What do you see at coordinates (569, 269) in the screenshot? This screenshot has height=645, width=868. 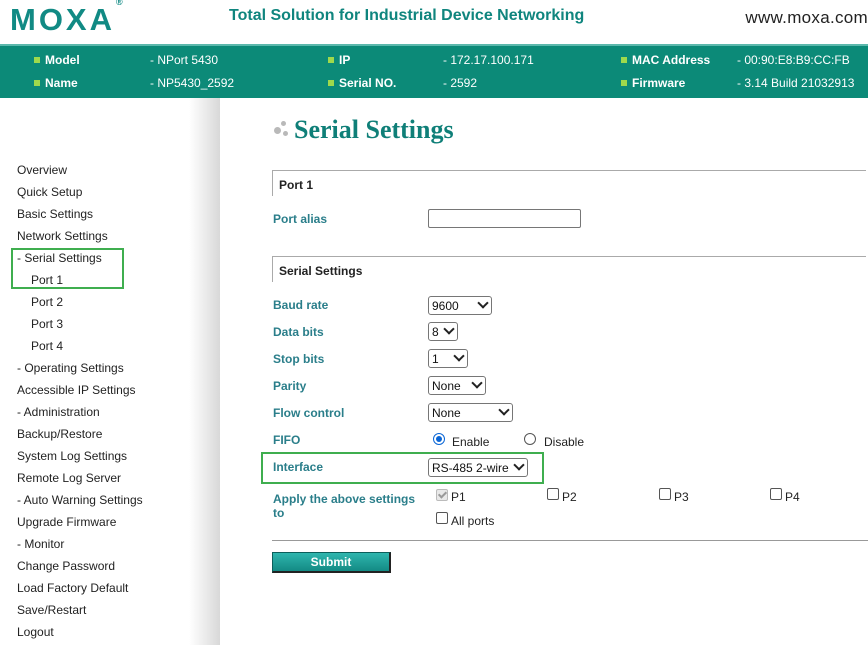 I see `serial-settings-section-header: Serial Settings` at bounding box center [569, 269].